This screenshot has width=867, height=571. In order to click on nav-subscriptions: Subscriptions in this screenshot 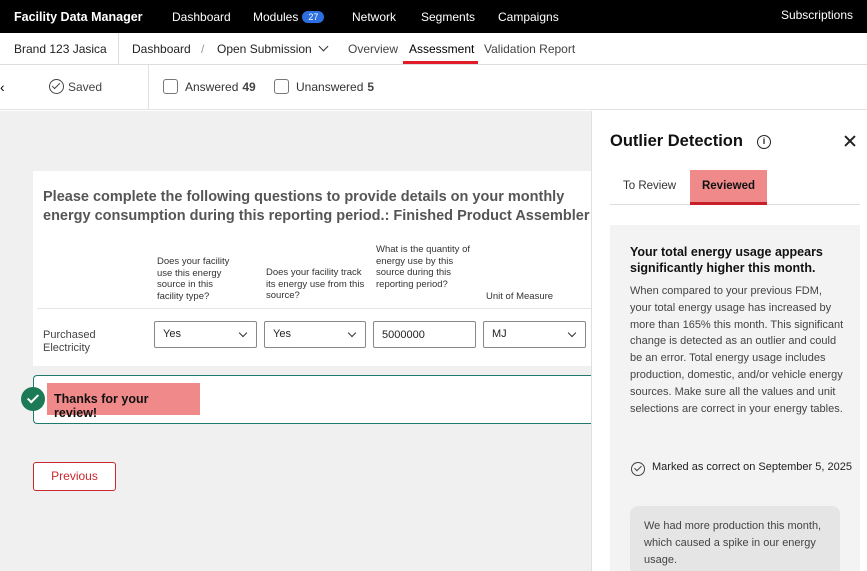, I will do `click(817, 15)`.